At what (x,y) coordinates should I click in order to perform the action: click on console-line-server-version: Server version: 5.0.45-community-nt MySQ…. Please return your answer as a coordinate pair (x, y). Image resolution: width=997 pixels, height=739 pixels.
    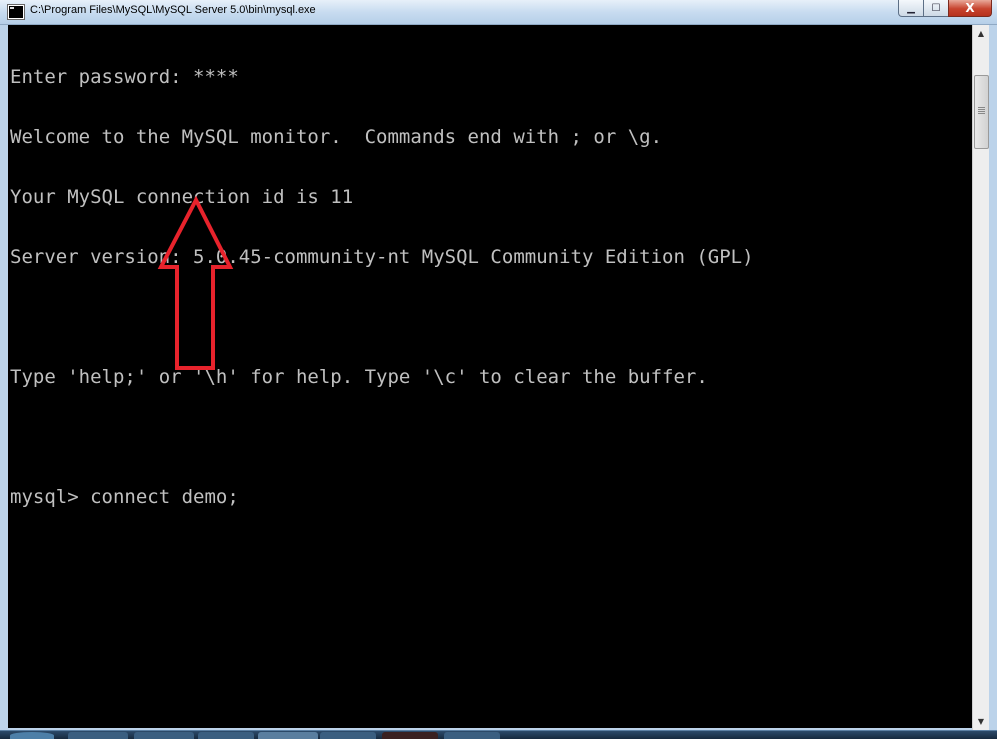
    Looking at the image, I should click on (382, 257).